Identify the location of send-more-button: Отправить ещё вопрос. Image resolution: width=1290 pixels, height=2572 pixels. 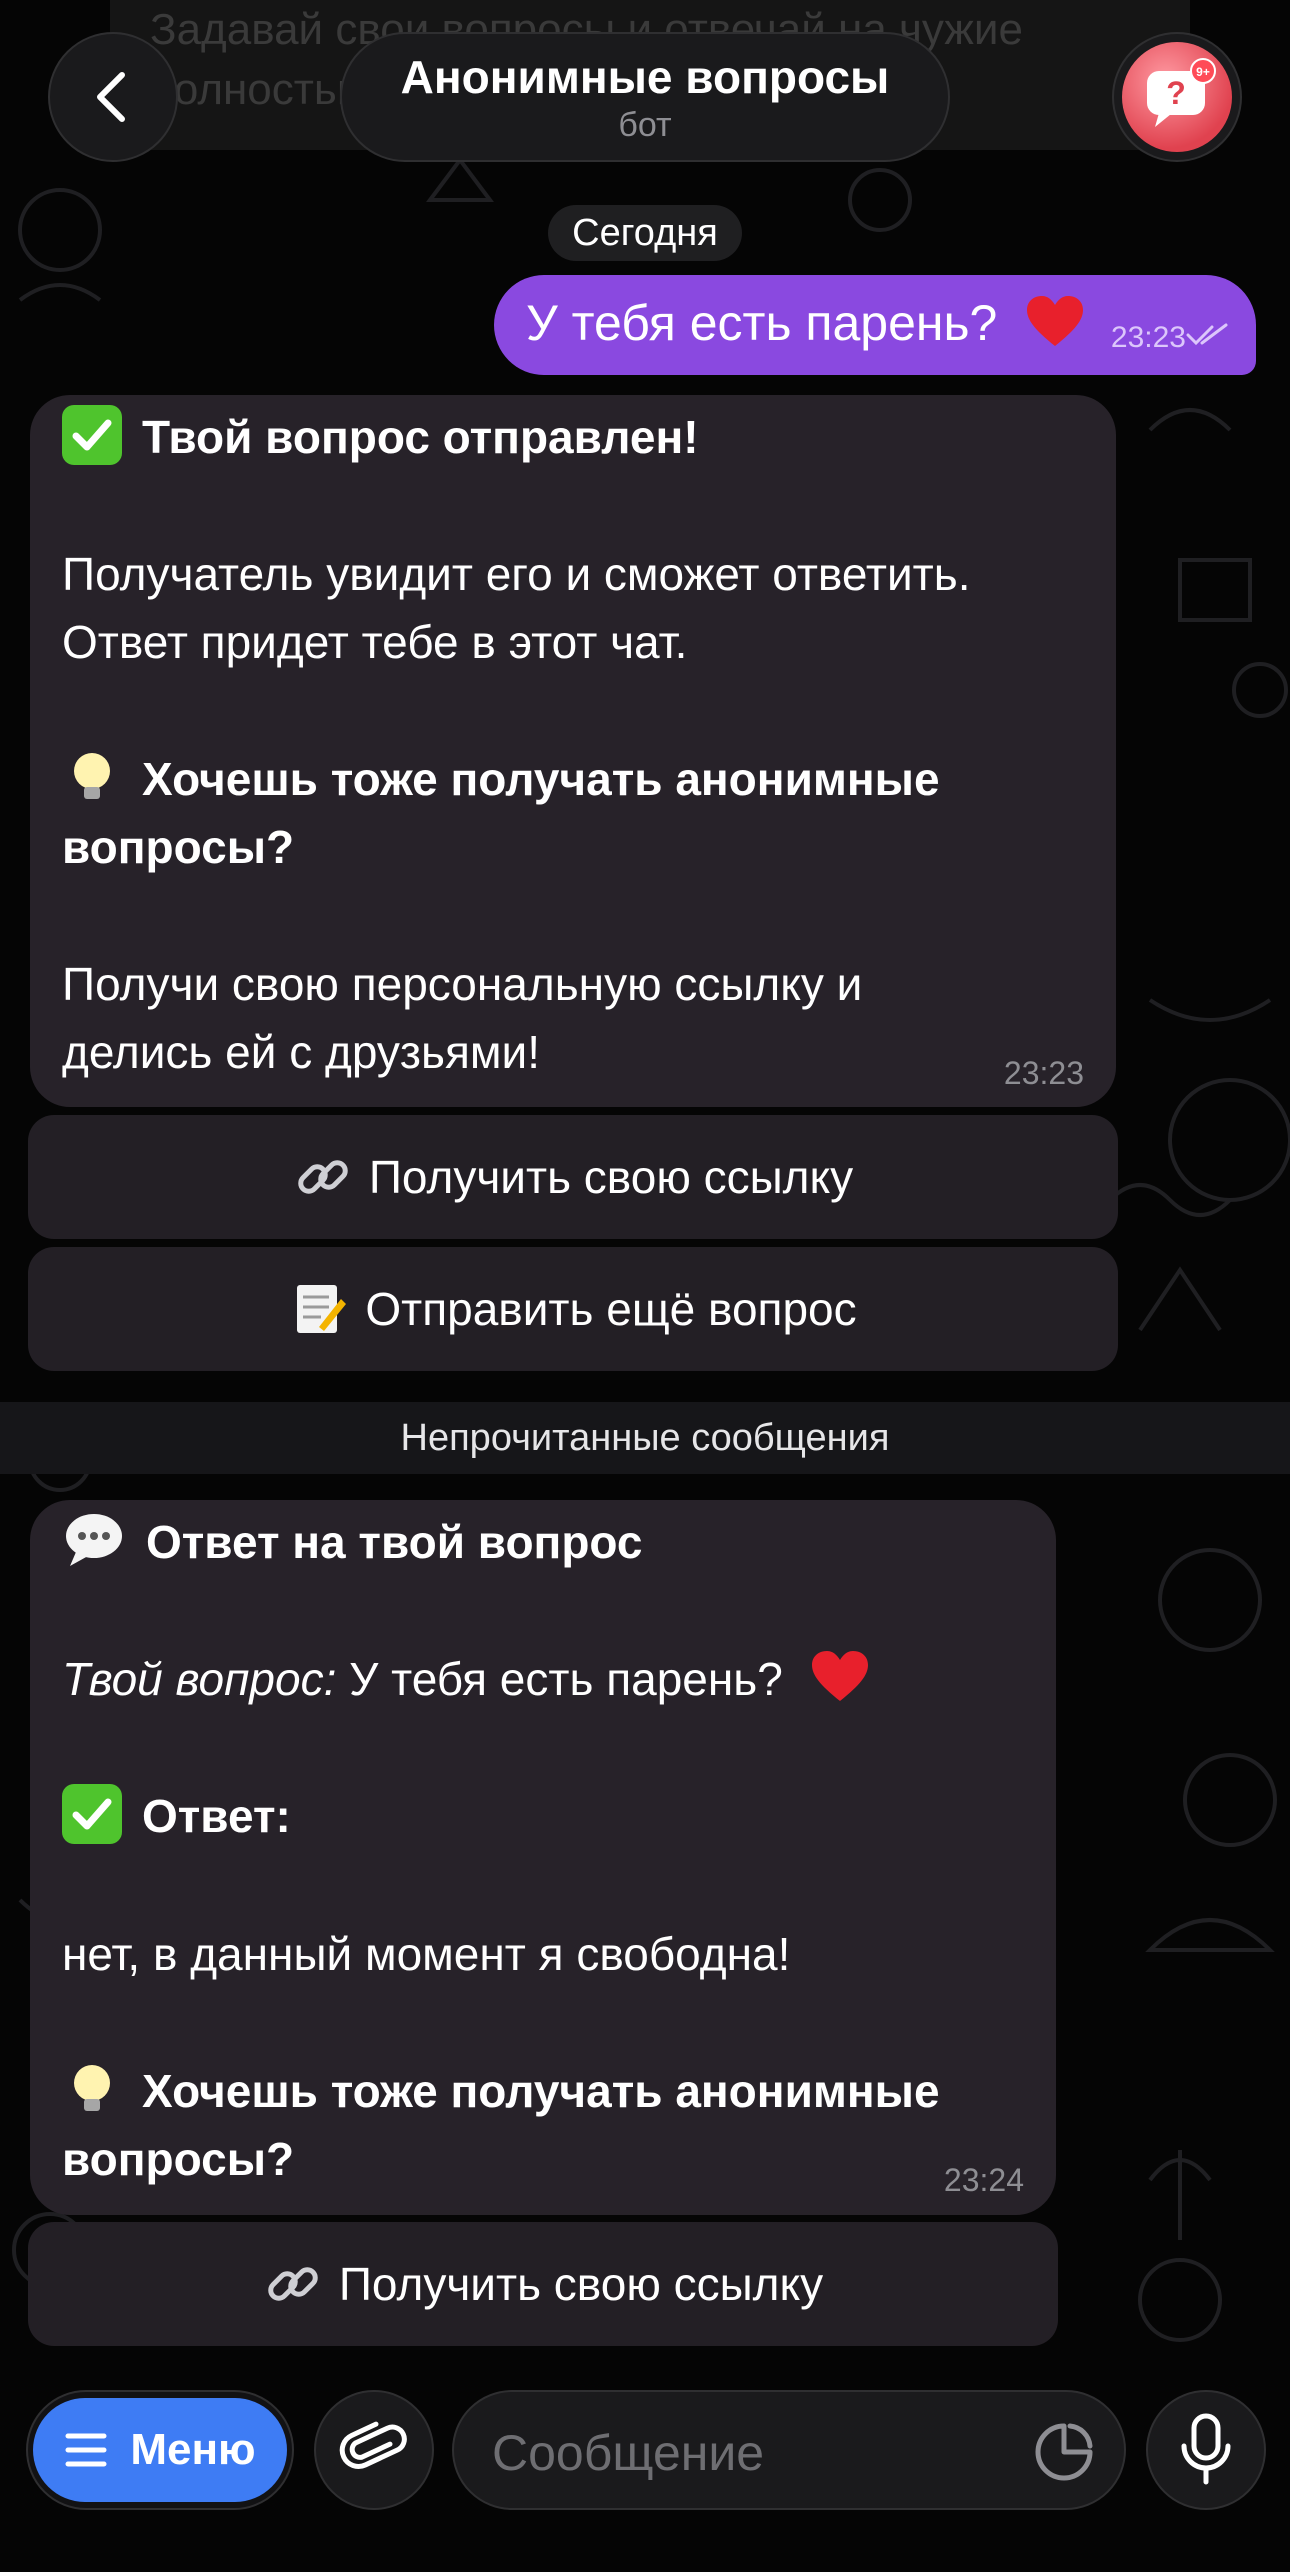
(573, 1309).